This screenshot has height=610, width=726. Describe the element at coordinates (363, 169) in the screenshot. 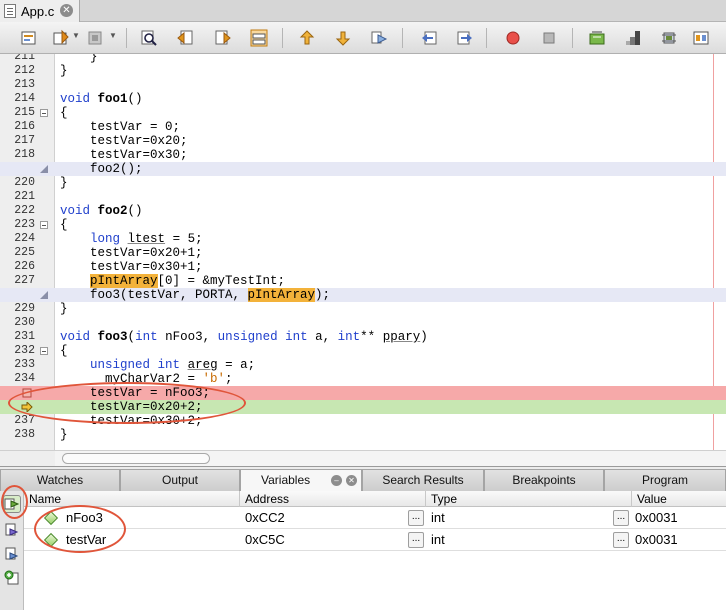

I see `call-stack-line: foo2();` at that location.